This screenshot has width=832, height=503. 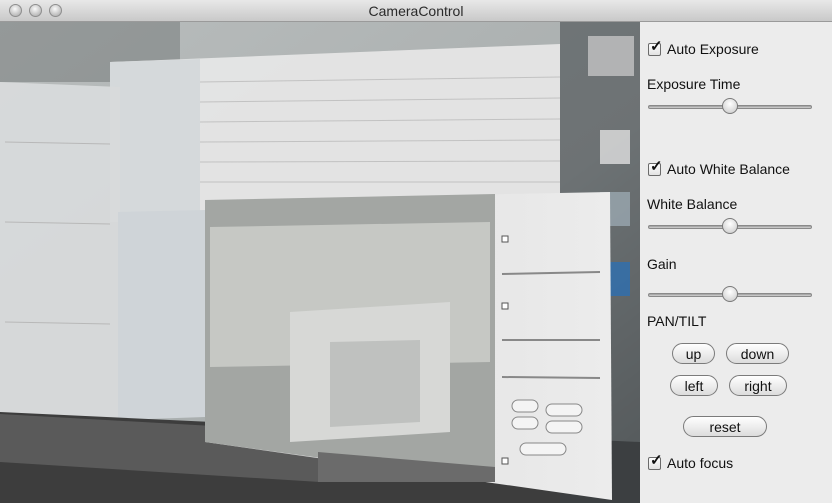 I want to click on title-bar: CameraControl, so click(x=416, y=11).